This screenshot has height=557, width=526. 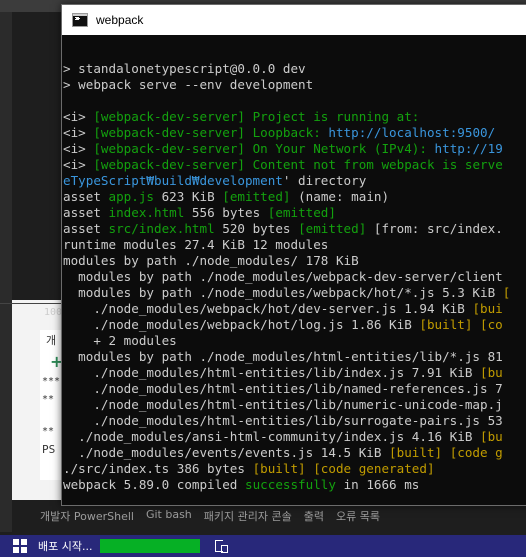 I want to click on ide-prompt-label: PS, so click(x=49, y=449).